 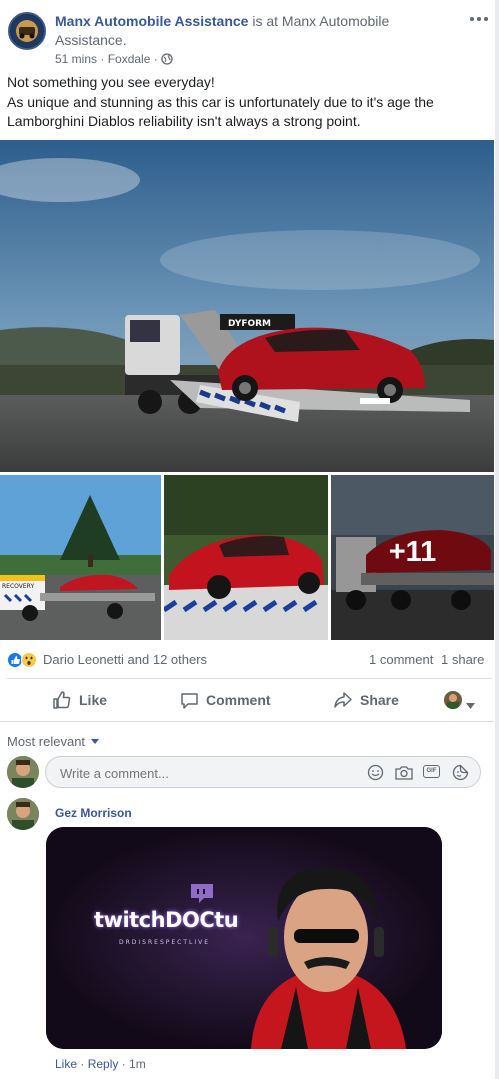 I want to click on wow-reaction-icon, so click(x=29, y=660).